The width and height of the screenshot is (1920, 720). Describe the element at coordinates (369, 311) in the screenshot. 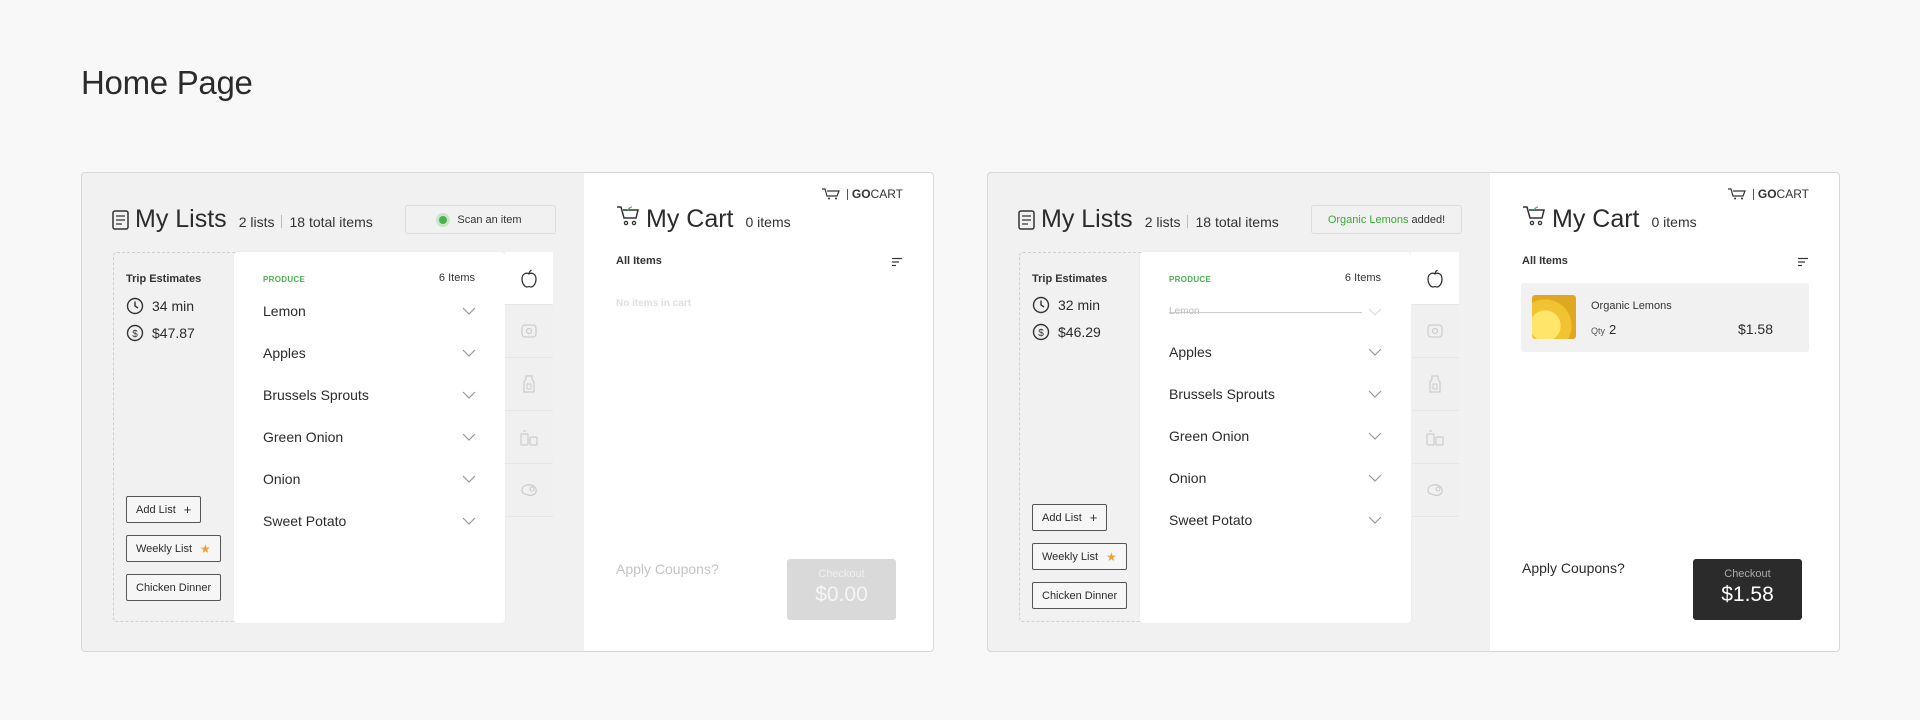

I see `list-item: Lemon` at that location.